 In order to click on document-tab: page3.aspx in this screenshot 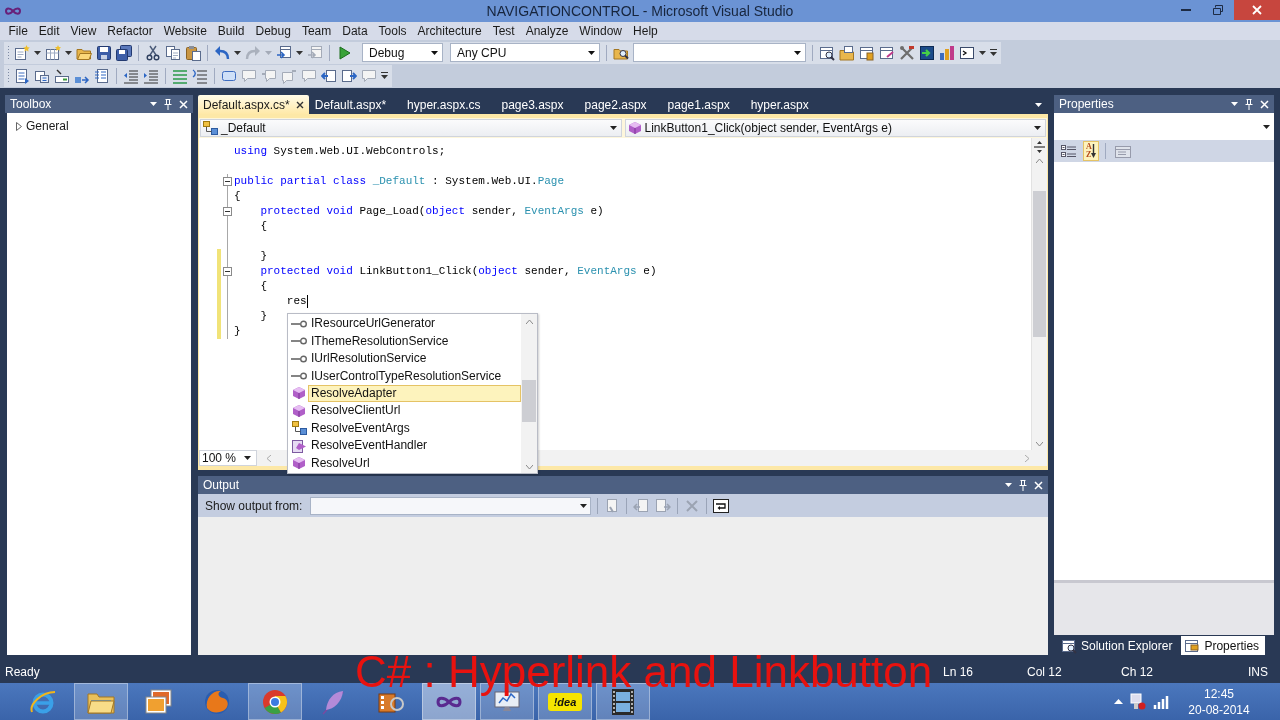, I will do `click(537, 104)`.